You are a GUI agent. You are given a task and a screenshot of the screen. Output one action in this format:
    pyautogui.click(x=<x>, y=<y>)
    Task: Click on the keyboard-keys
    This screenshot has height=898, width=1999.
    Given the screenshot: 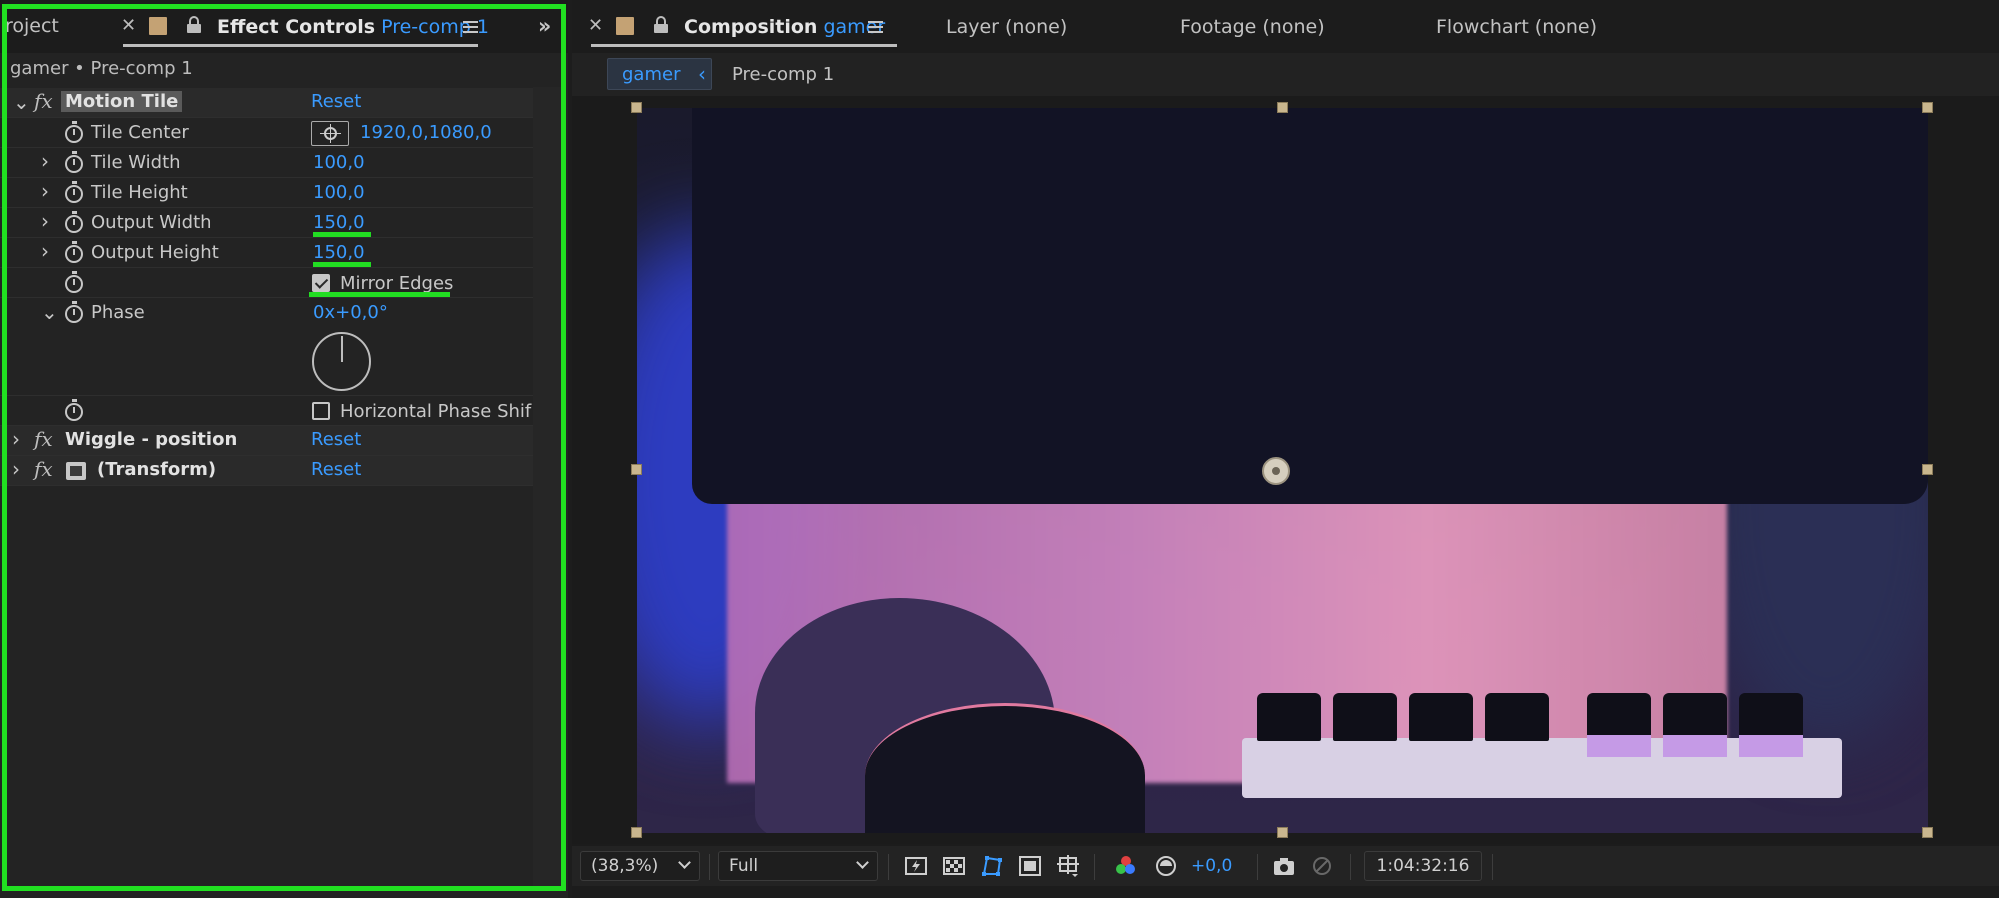 What is the action you would take?
    pyautogui.click(x=1557, y=725)
    